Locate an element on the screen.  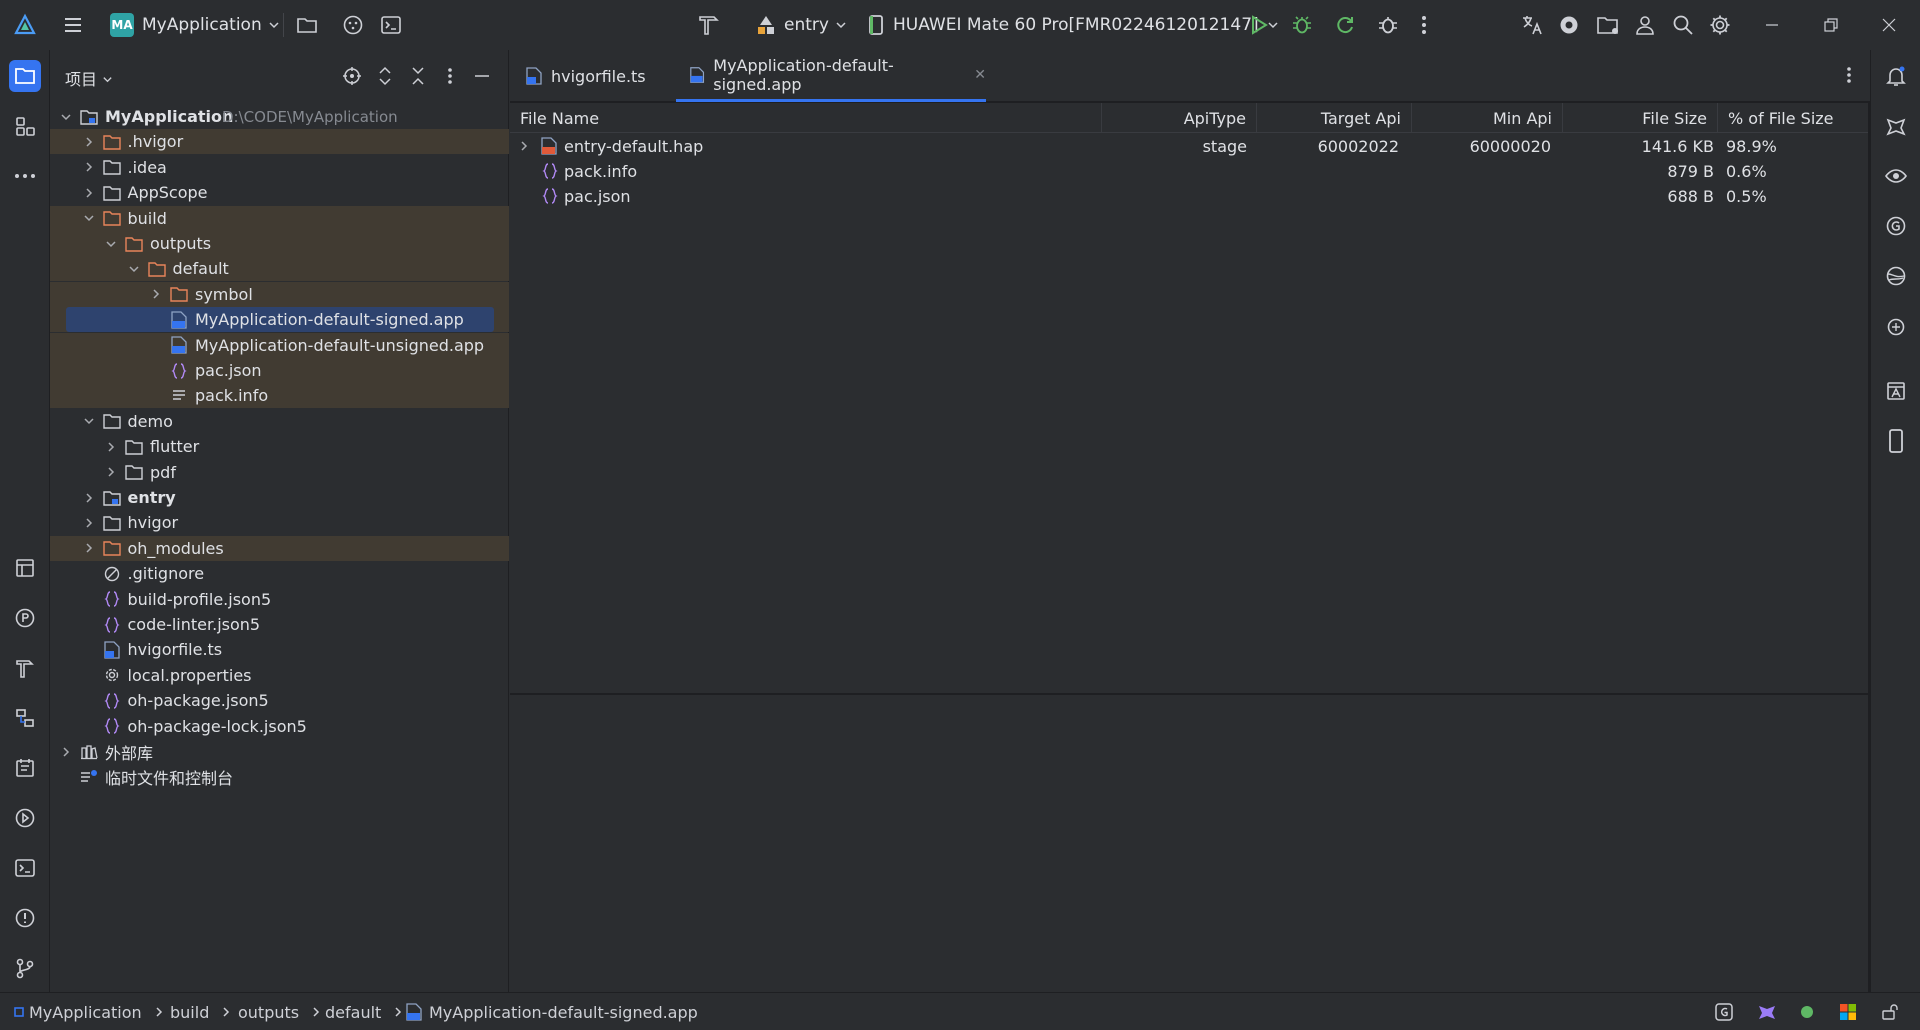
close-window-icon is located at coordinates (1889, 25).